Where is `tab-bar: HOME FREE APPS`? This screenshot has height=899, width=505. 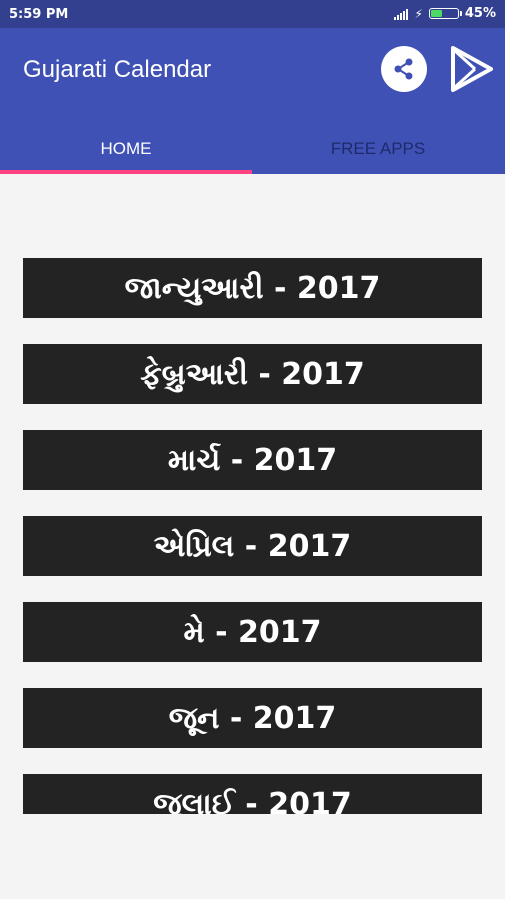
tab-bar: HOME FREE APPS is located at coordinates (252, 149).